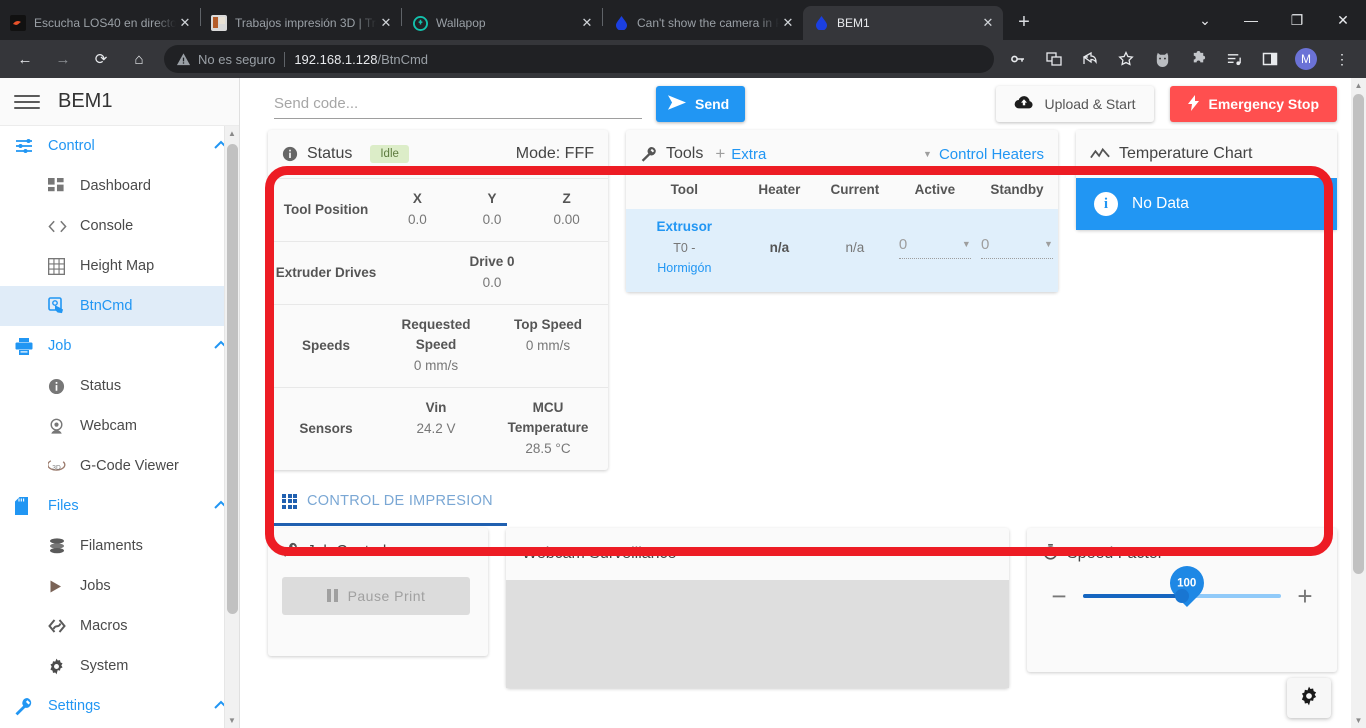 The image size is (1366, 728). Describe the element at coordinates (100, 23) in the screenshot. I see `browser-tab-0: Escucha LOS40 en directo - To ✕` at that location.